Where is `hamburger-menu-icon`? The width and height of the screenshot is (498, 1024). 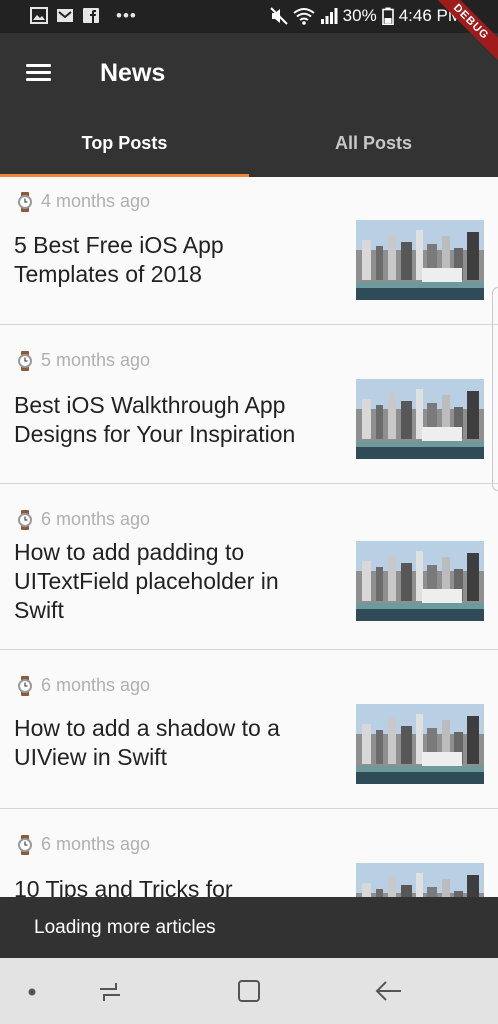 hamburger-menu-icon is located at coordinates (39, 73).